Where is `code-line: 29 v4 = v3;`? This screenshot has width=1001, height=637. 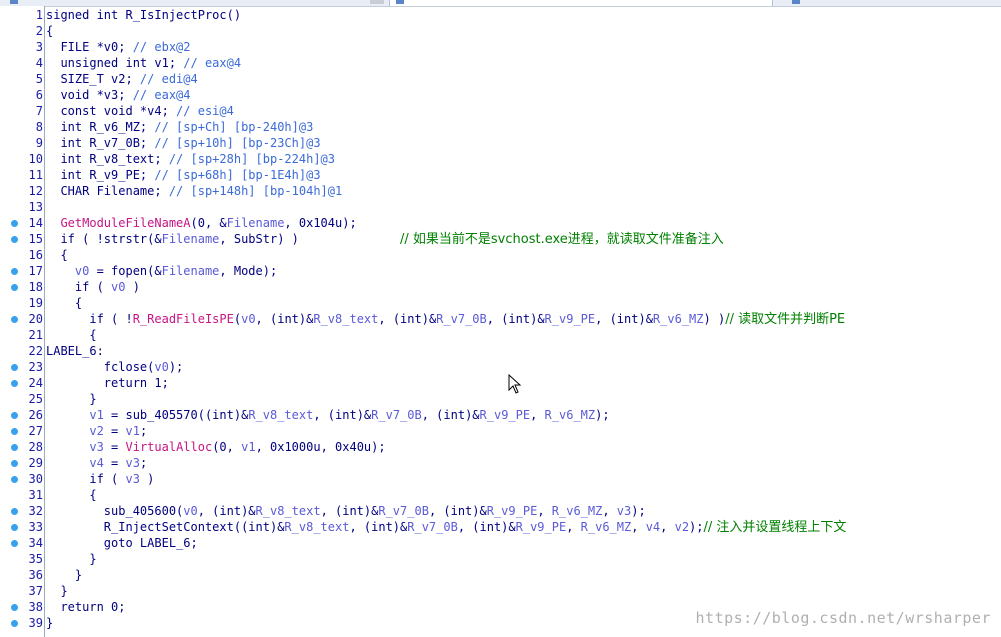
code-line: 29 v4 = v3; is located at coordinates (500, 463).